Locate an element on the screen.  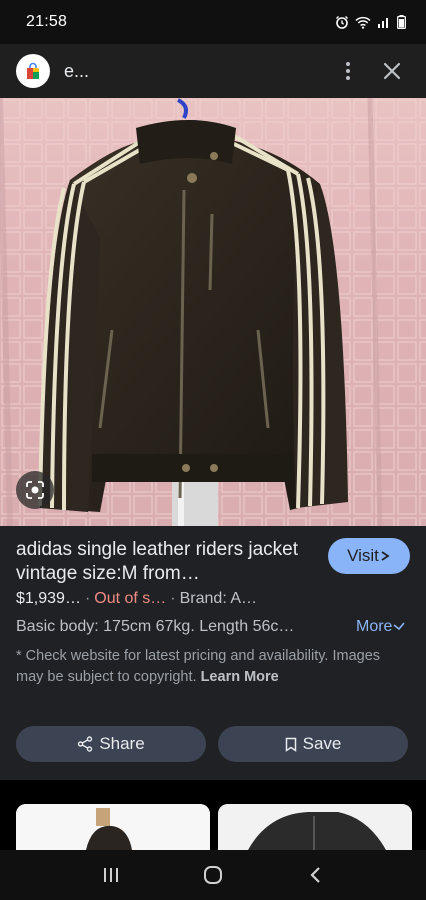
recents-icon is located at coordinates (111, 875).